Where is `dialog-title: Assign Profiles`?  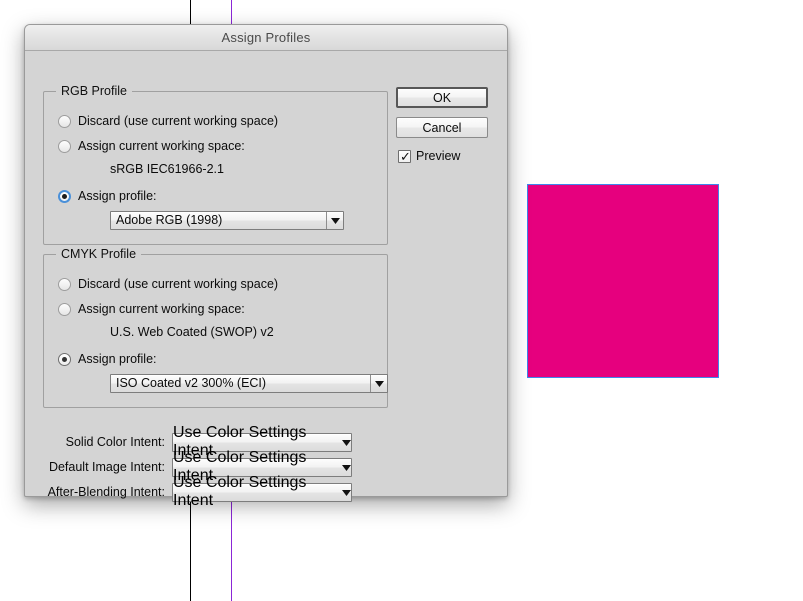 dialog-title: Assign Profiles is located at coordinates (266, 37).